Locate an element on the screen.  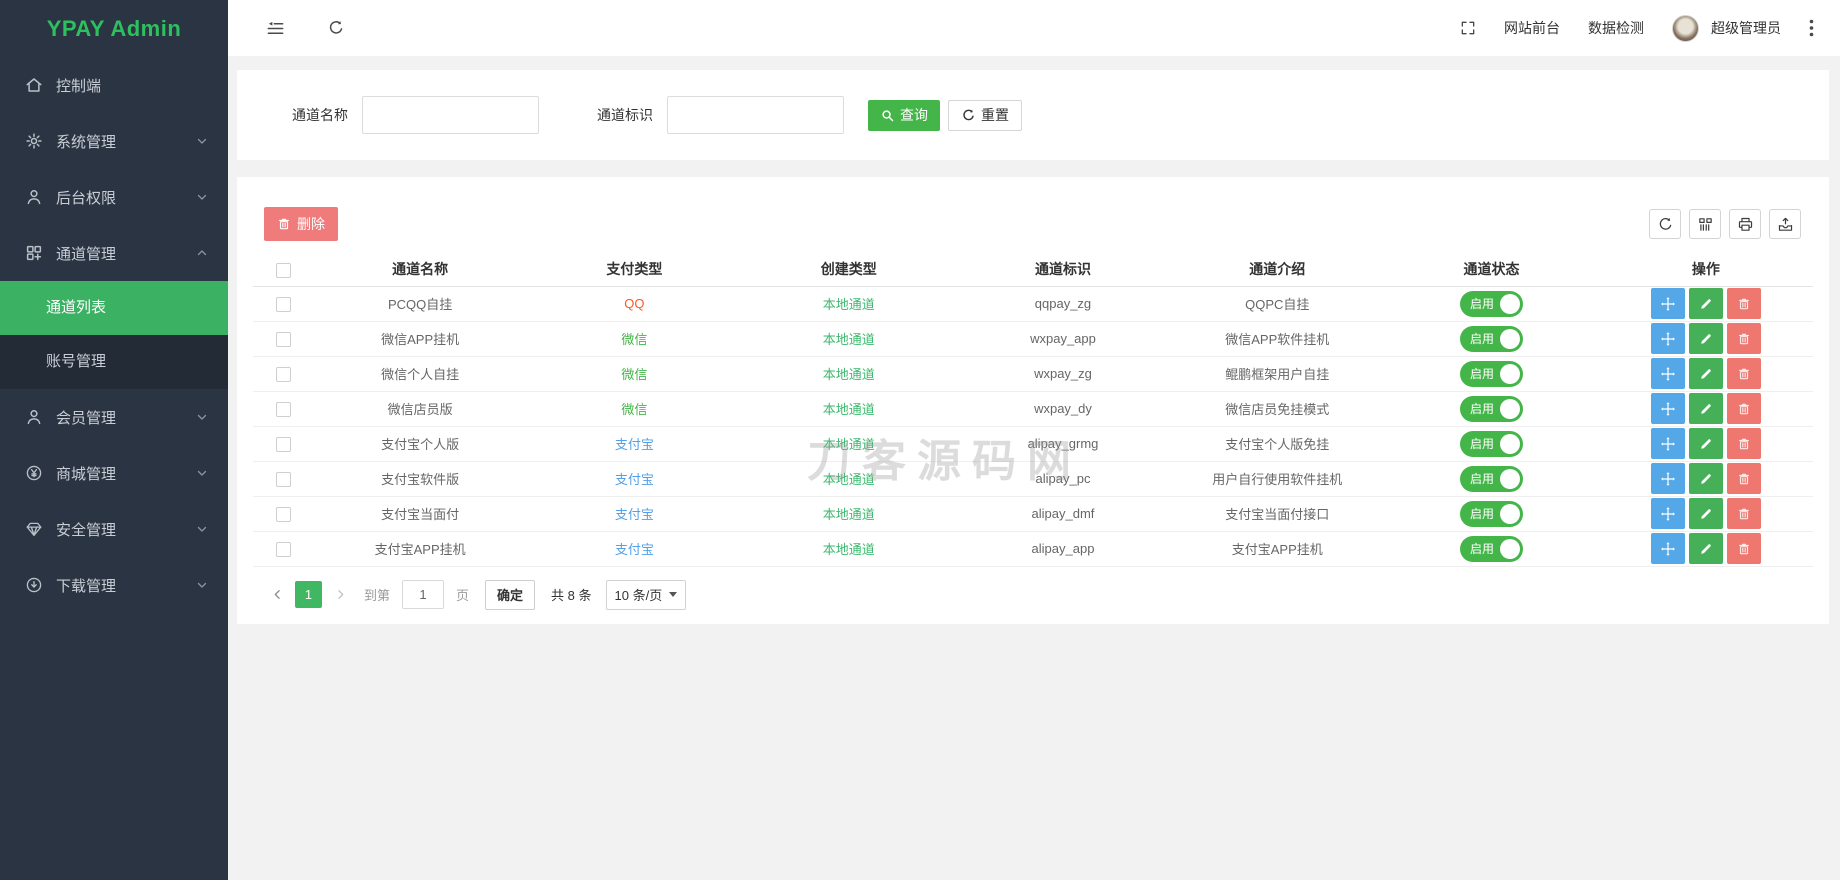
channel-desc-cell: 用户自行使用软件挂机 is located at coordinates (1277, 479).